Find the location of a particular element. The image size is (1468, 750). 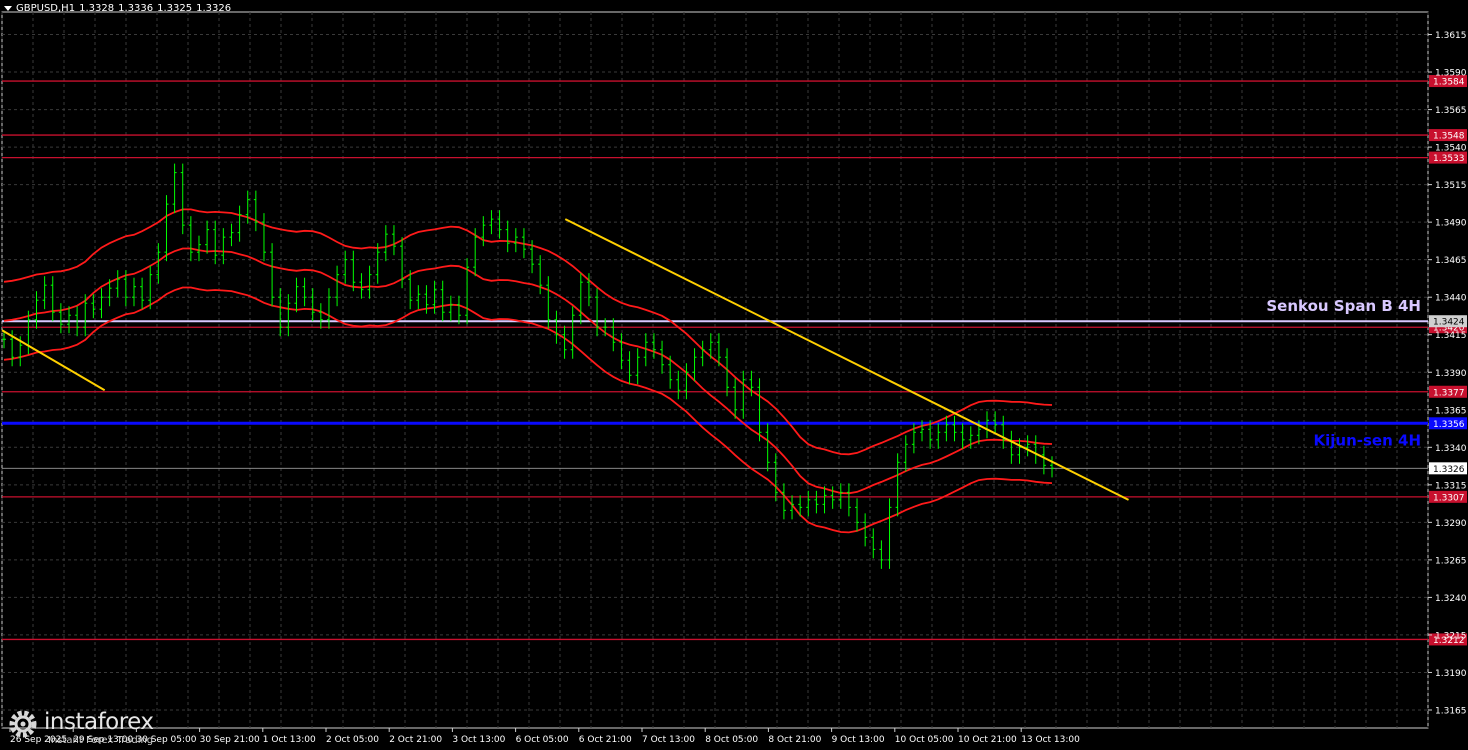

y-tick-label: 1.3515 is located at coordinates (1451, 186).